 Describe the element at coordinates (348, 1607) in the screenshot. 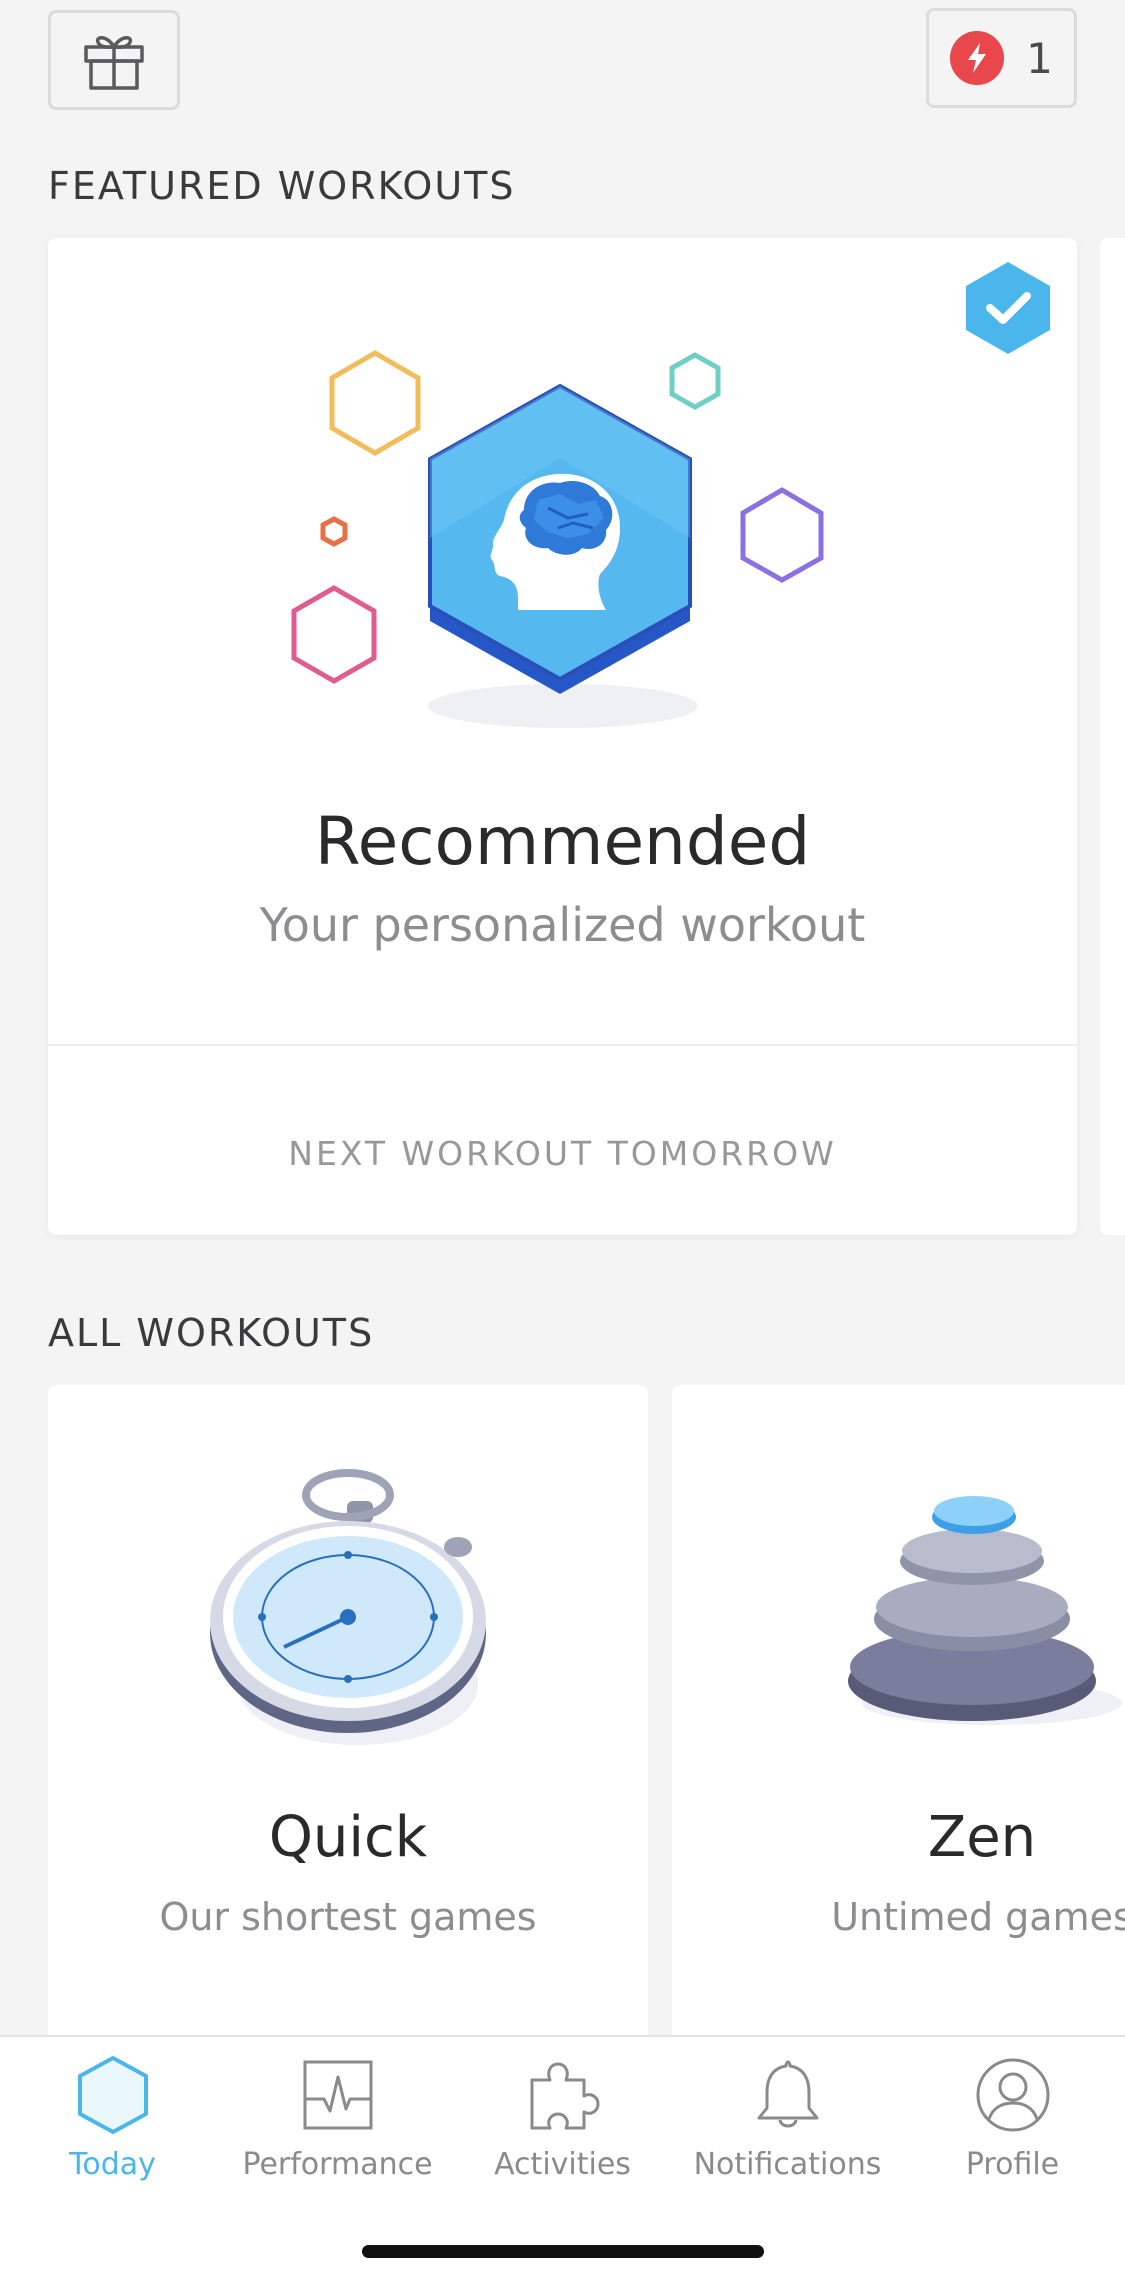

I see `stopwatch-icon` at that location.